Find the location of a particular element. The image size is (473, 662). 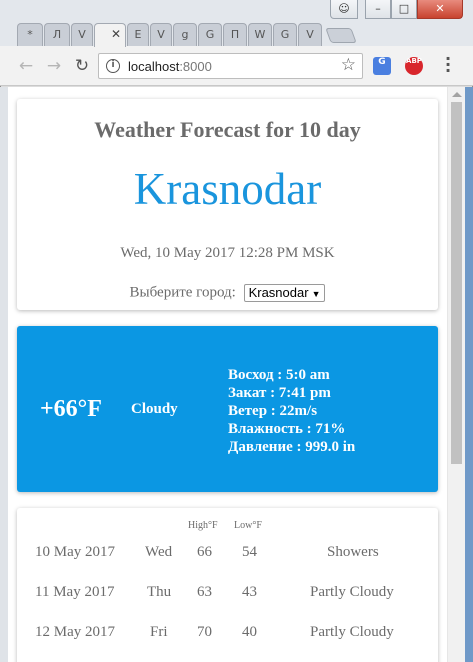

scroll-up-arrow-icon is located at coordinates (457, 94).